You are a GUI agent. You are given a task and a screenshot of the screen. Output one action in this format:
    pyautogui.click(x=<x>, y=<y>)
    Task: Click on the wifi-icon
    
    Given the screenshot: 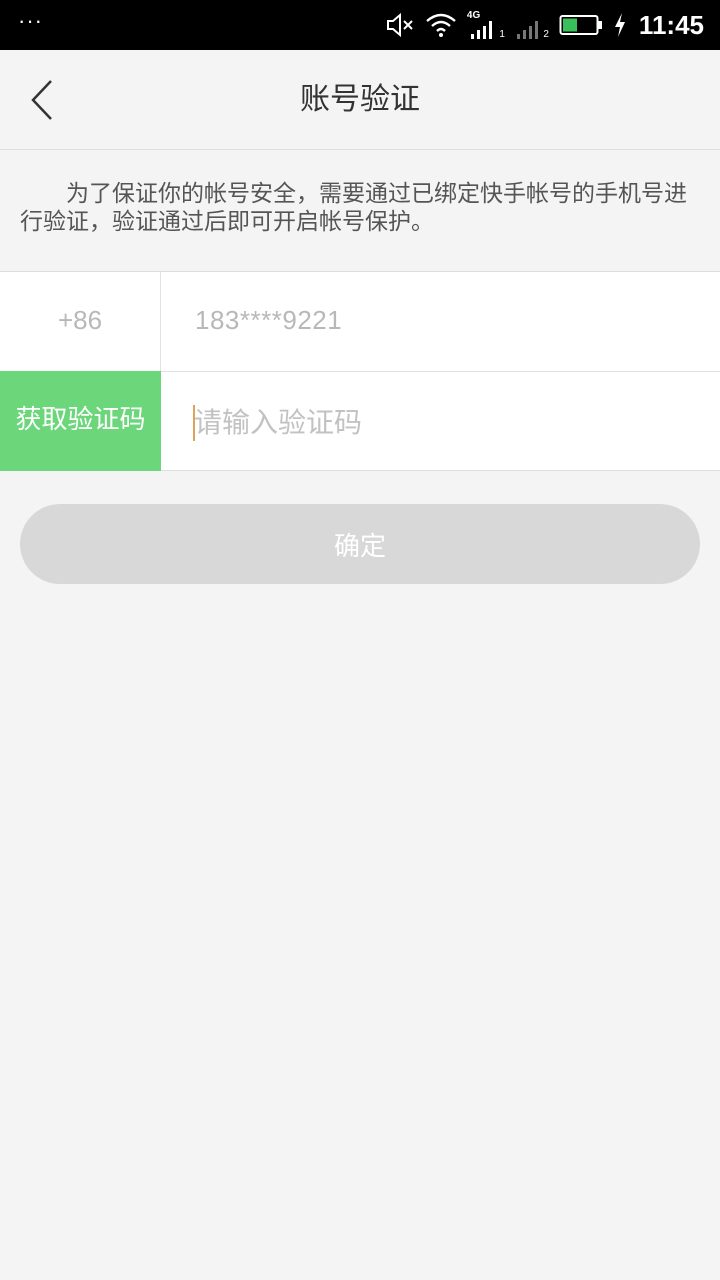 What is the action you would take?
    pyautogui.click(x=441, y=25)
    